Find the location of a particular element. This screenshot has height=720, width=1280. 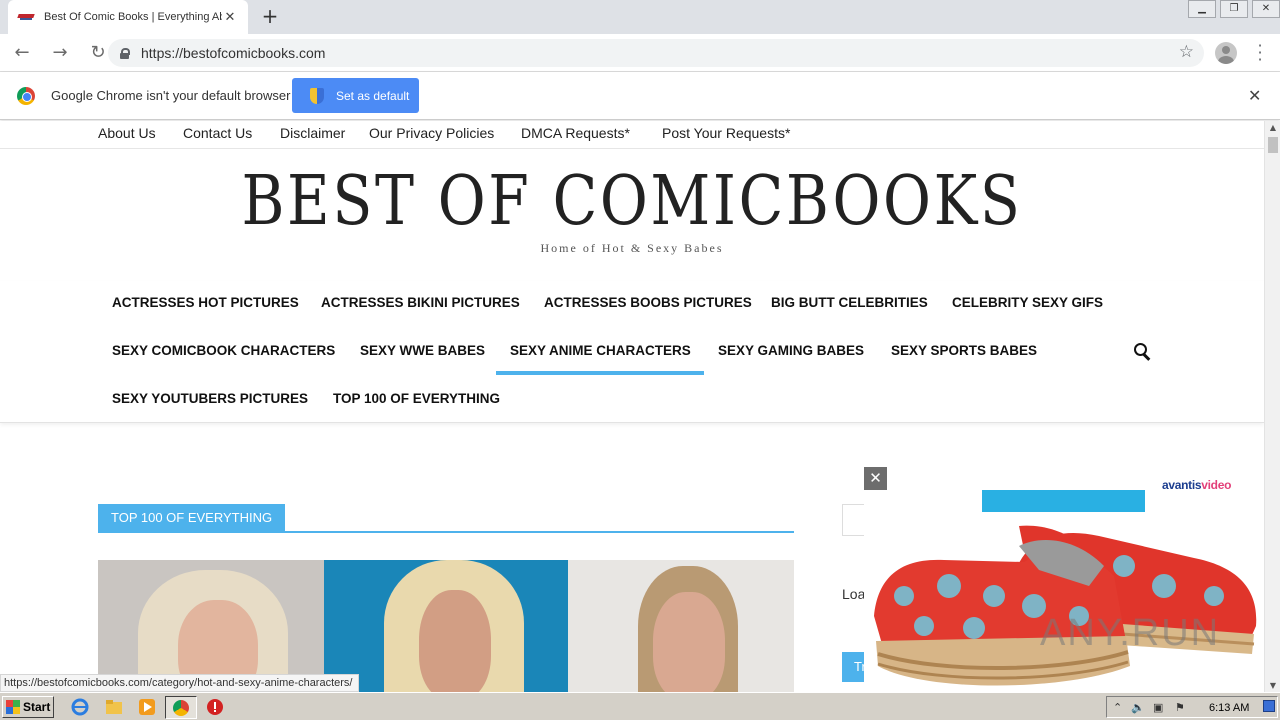

file-explorer-icon is located at coordinates (114, 707).